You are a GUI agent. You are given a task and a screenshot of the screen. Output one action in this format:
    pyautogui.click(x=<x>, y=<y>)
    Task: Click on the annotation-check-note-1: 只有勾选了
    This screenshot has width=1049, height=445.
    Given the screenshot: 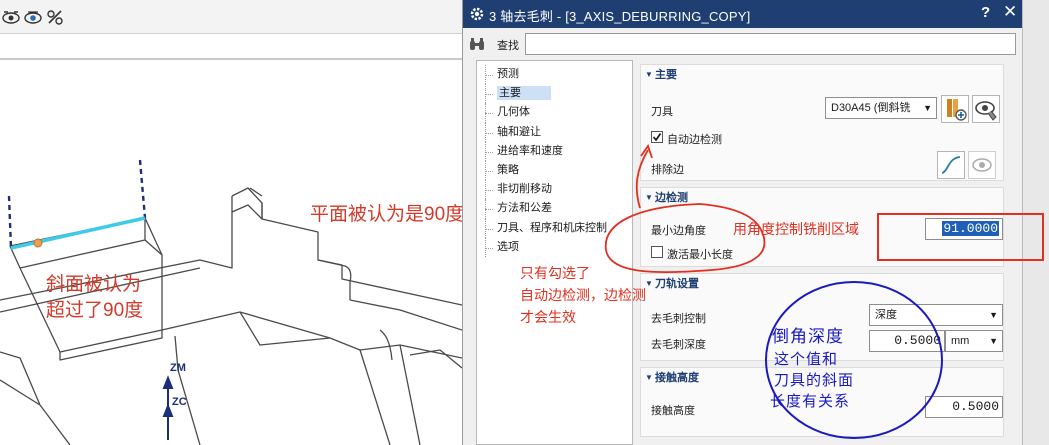 What is the action you would take?
    pyautogui.click(x=555, y=273)
    